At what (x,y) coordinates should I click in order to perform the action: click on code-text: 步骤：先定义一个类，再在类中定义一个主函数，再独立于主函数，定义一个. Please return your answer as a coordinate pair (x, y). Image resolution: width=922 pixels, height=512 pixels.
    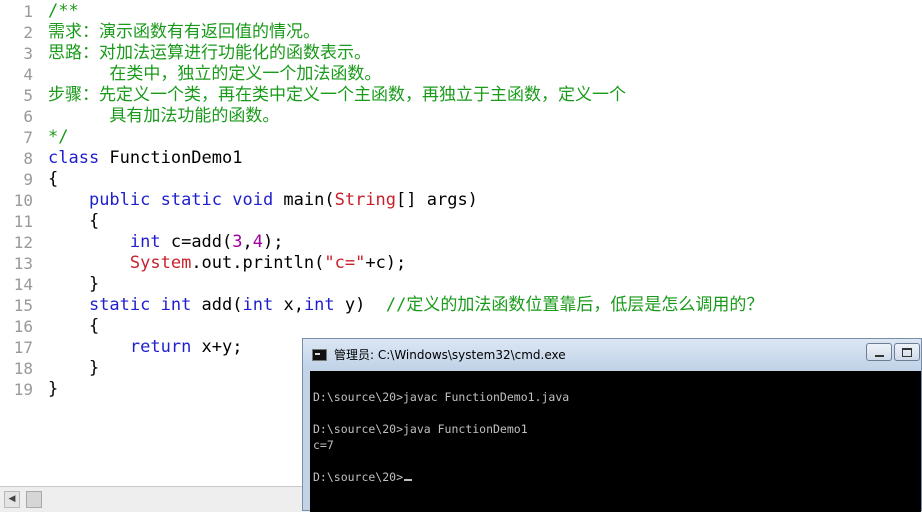
    Looking at the image, I should click on (337, 95).